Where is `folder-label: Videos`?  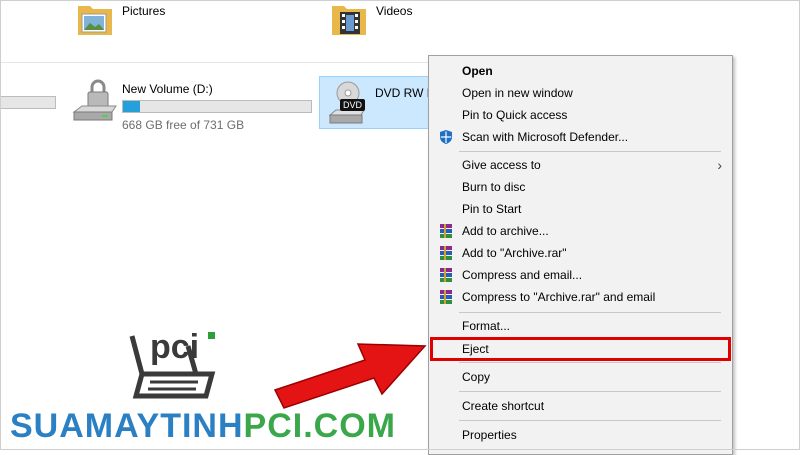 folder-label: Videos is located at coordinates (394, 11).